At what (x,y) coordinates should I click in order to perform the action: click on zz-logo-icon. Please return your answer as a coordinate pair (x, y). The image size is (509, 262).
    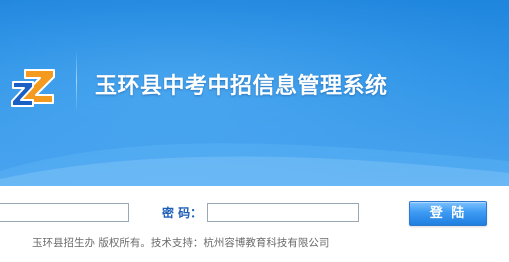
    Looking at the image, I should click on (33, 88).